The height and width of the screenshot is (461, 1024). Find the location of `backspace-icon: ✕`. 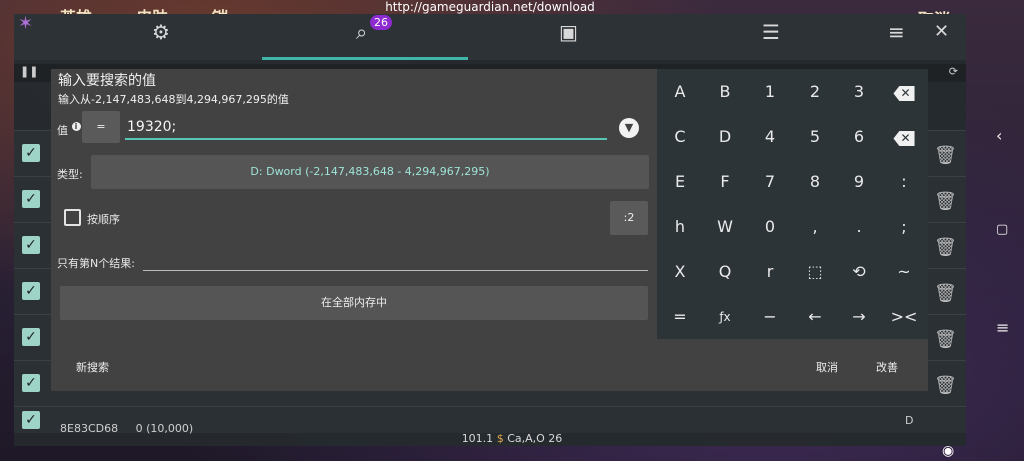

backspace-icon: ✕ is located at coordinates (904, 93).